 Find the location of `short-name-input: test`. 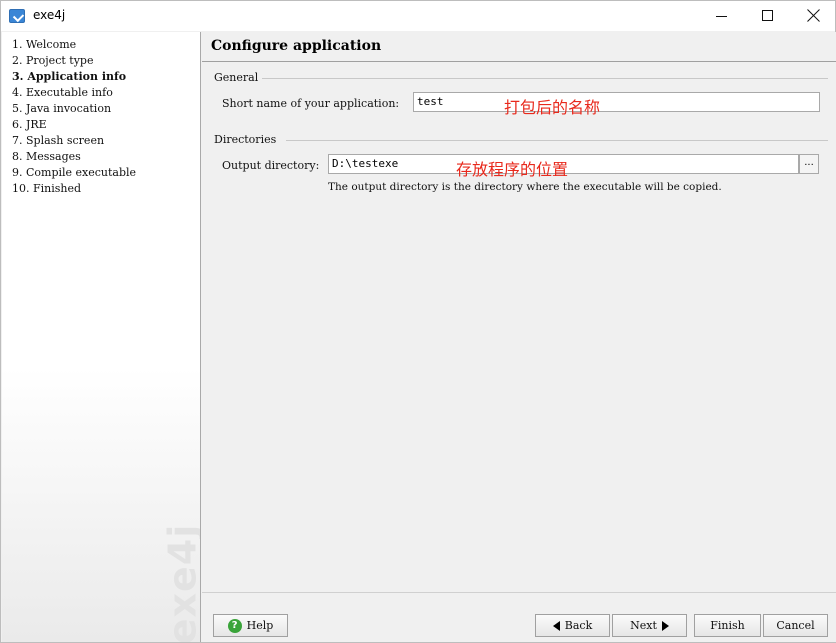

short-name-input: test is located at coordinates (616, 102).